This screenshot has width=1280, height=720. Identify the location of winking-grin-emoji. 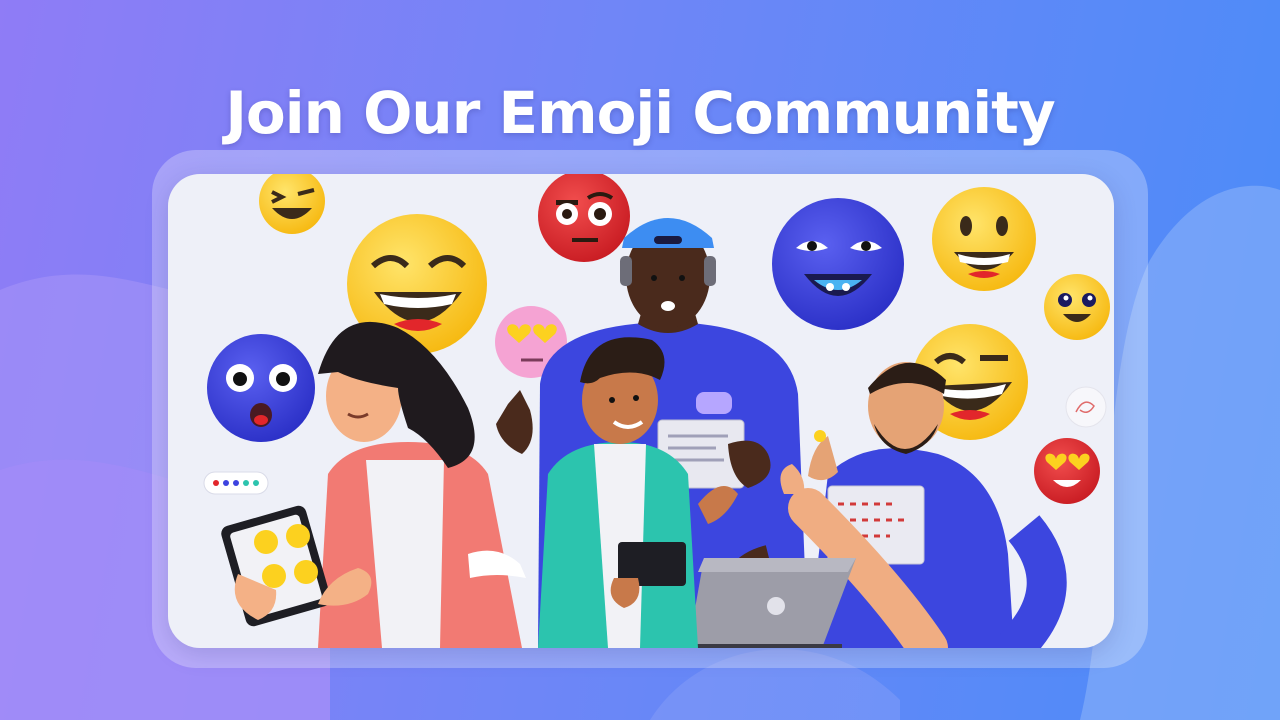
(292, 204).